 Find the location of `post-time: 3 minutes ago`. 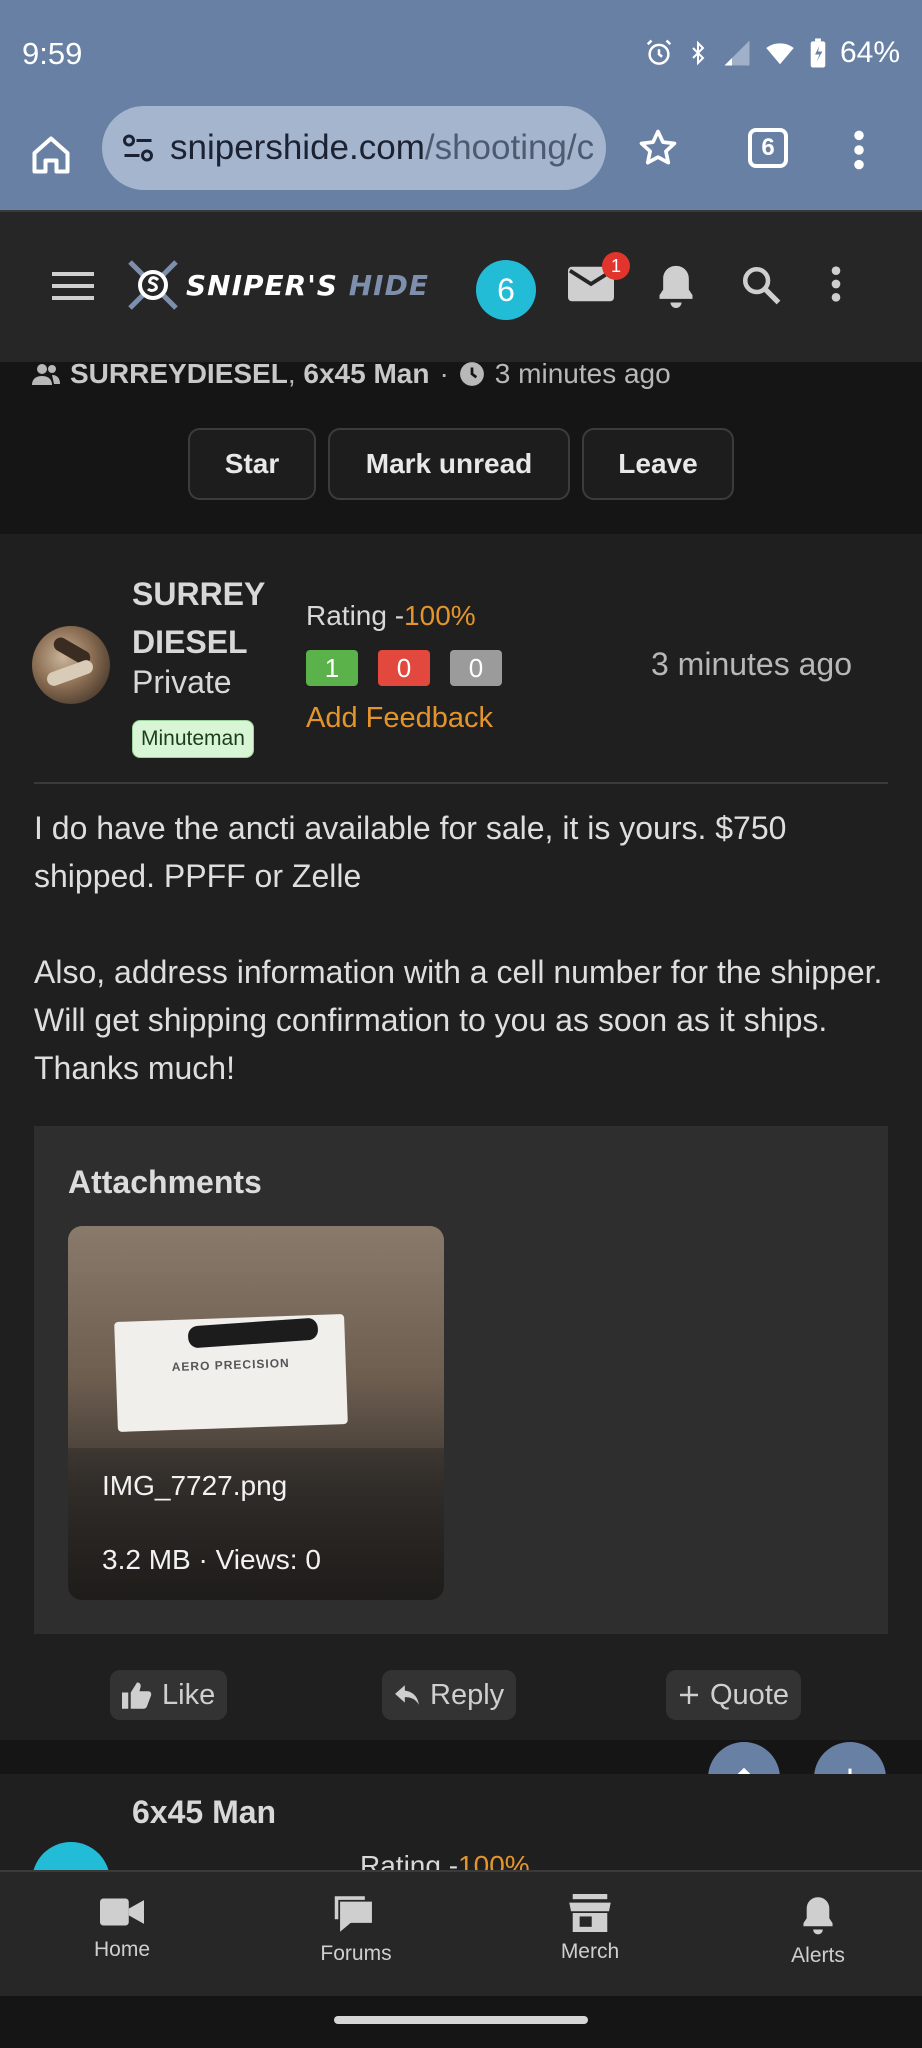

post-time: 3 minutes ago is located at coordinates (751, 664).